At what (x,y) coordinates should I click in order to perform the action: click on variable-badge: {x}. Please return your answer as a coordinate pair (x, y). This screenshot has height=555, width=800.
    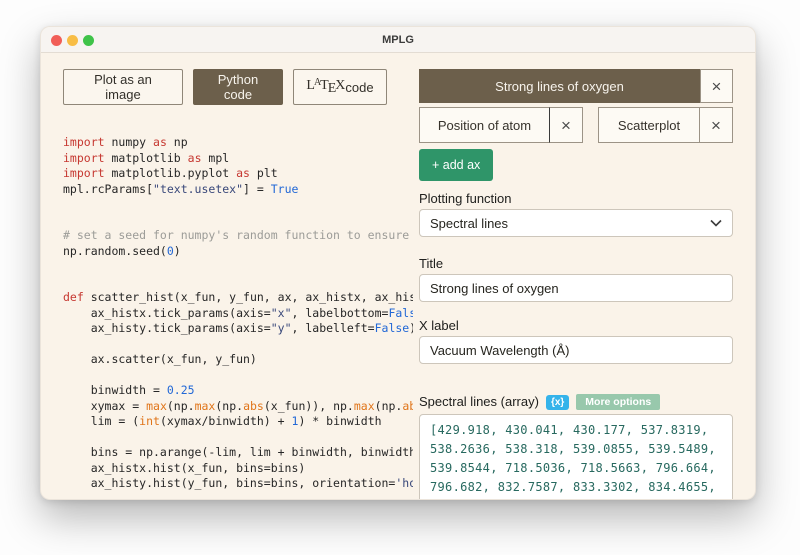
    Looking at the image, I should click on (557, 402).